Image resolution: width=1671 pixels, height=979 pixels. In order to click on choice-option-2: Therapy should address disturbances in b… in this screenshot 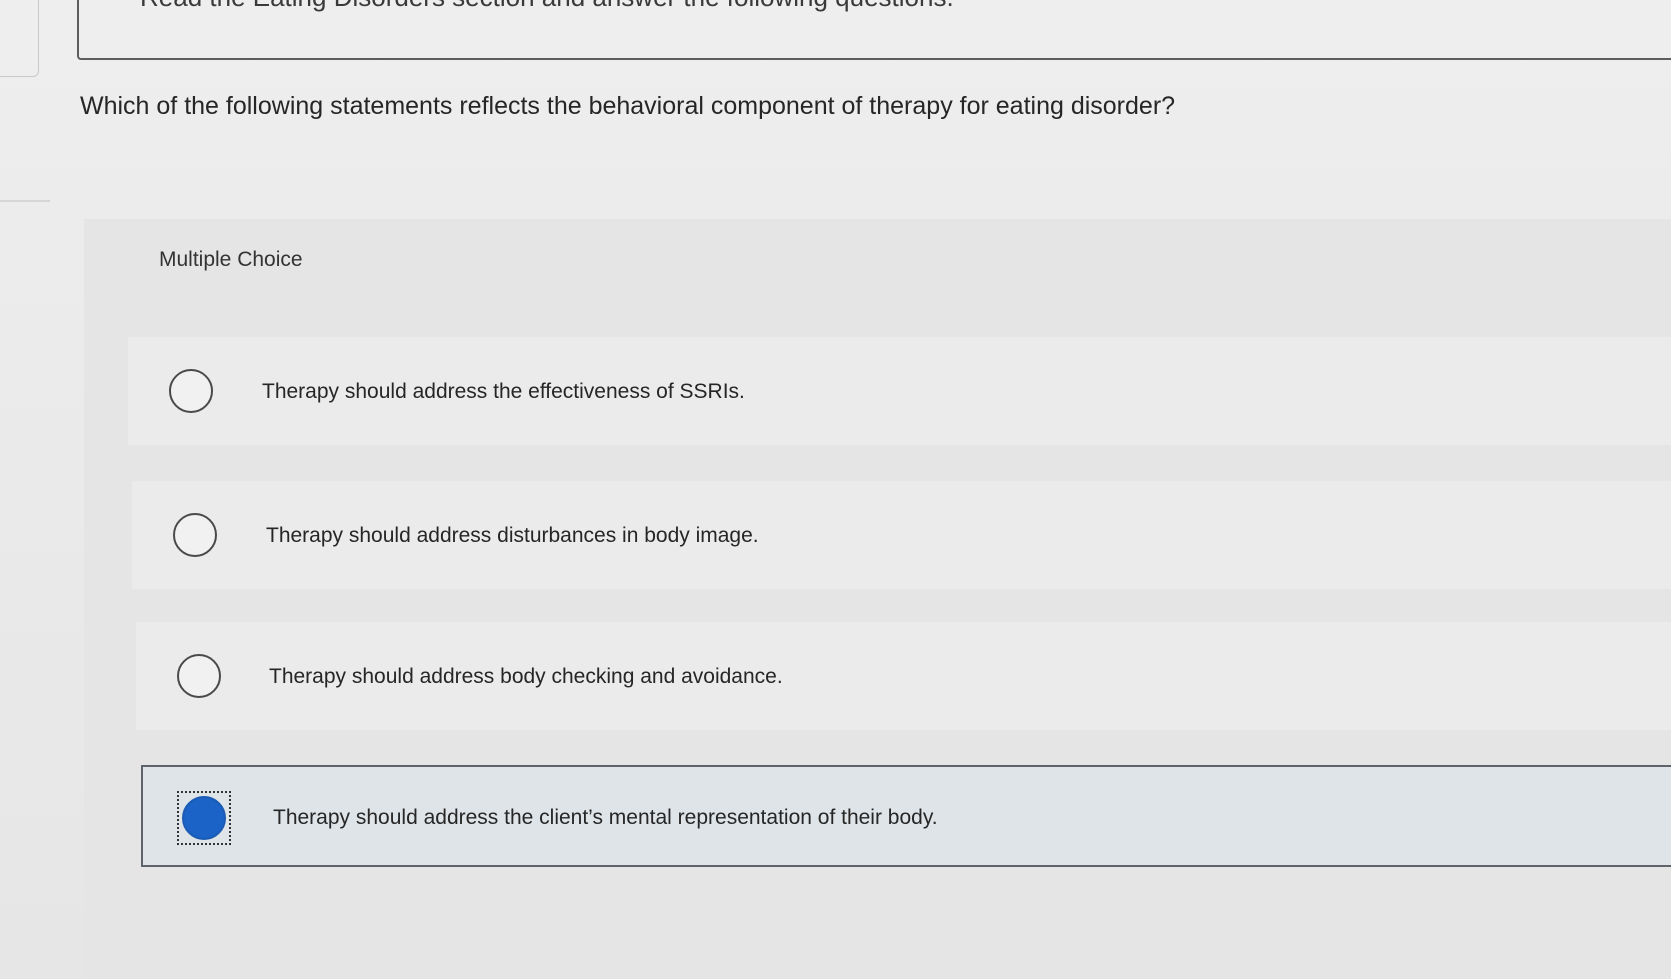, I will do `click(901, 535)`.